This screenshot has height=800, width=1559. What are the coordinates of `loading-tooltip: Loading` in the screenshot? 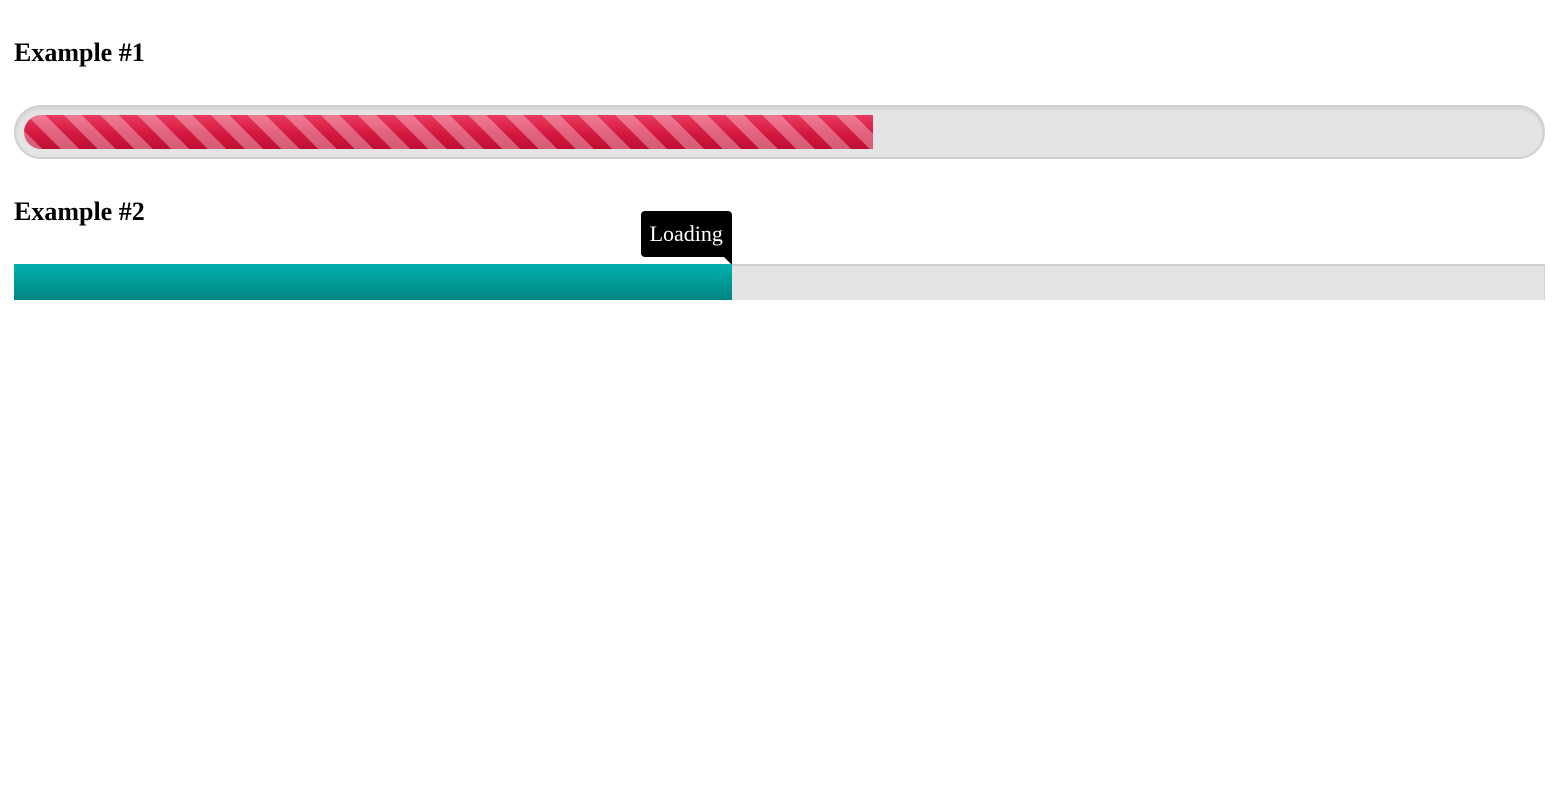 It's located at (686, 238).